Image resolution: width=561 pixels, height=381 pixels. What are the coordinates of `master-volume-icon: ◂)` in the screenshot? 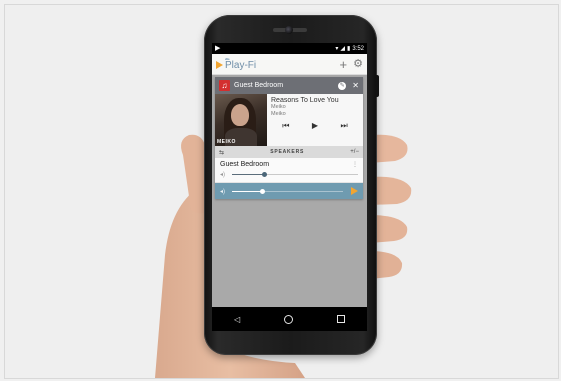 It's located at (223, 191).